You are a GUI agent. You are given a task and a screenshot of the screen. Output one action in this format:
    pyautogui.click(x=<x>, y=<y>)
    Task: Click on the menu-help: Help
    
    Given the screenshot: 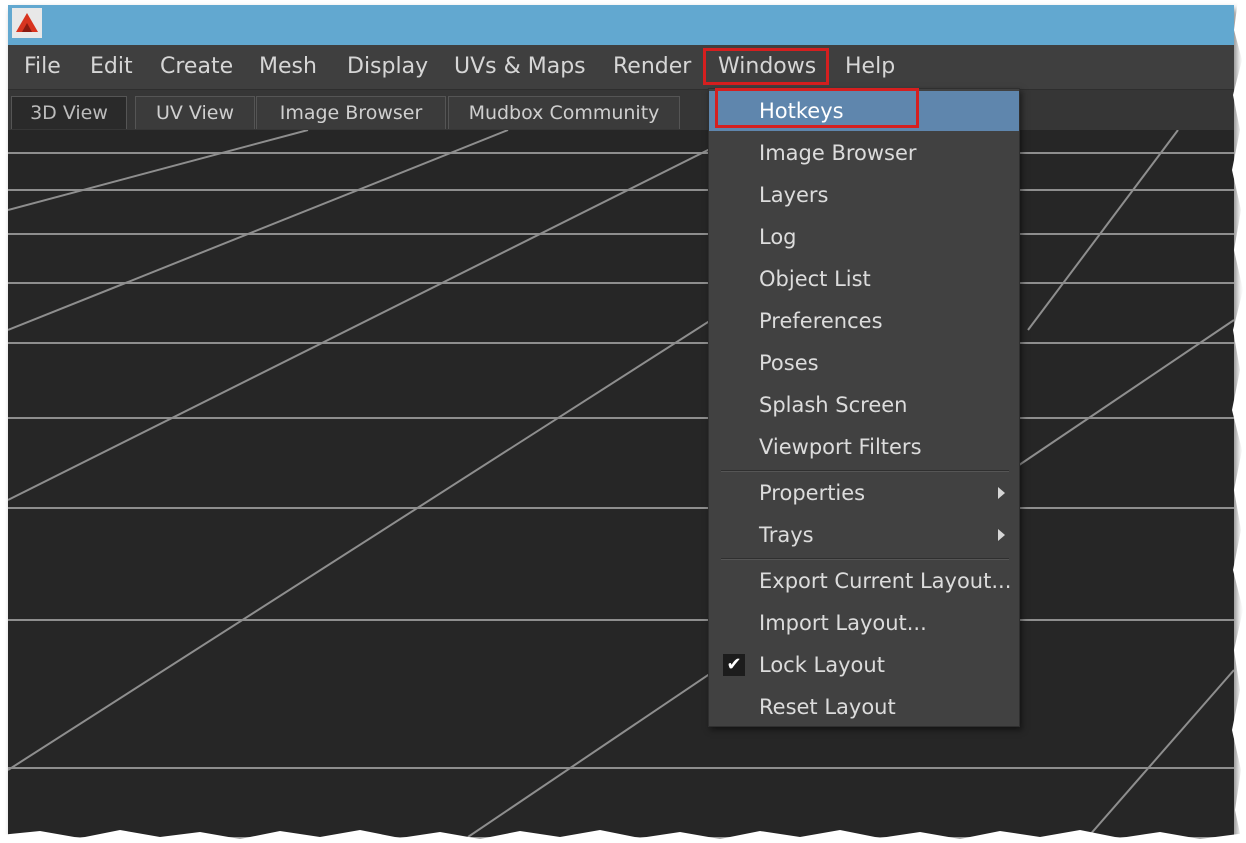 What is the action you would take?
    pyautogui.click(x=870, y=67)
    